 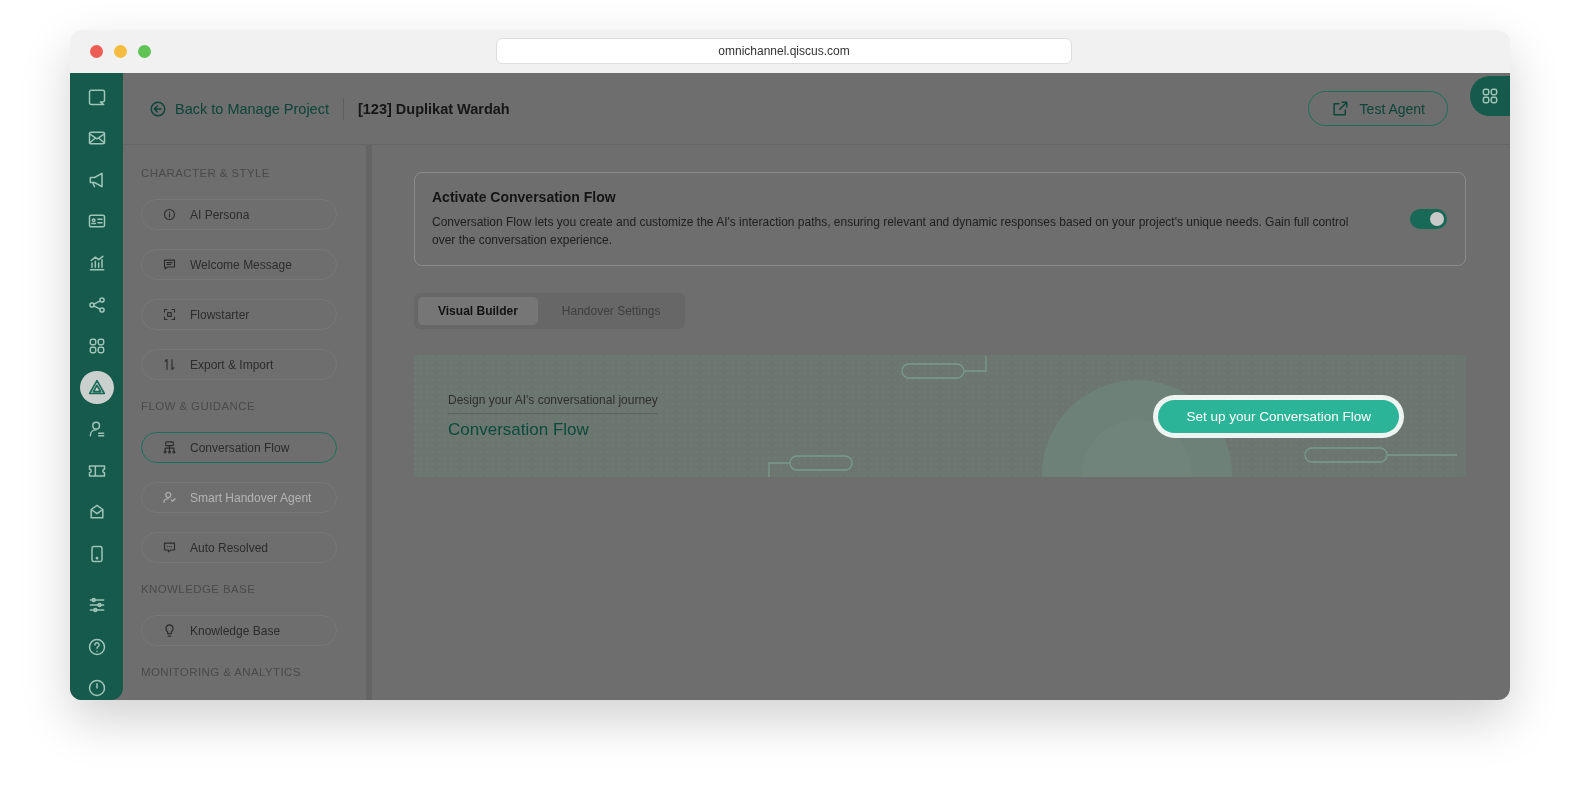 What do you see at coordinates (239, 108) in the screenshot?
I see `back-link: Back to Manage Project` at bounding box center [239, 108].